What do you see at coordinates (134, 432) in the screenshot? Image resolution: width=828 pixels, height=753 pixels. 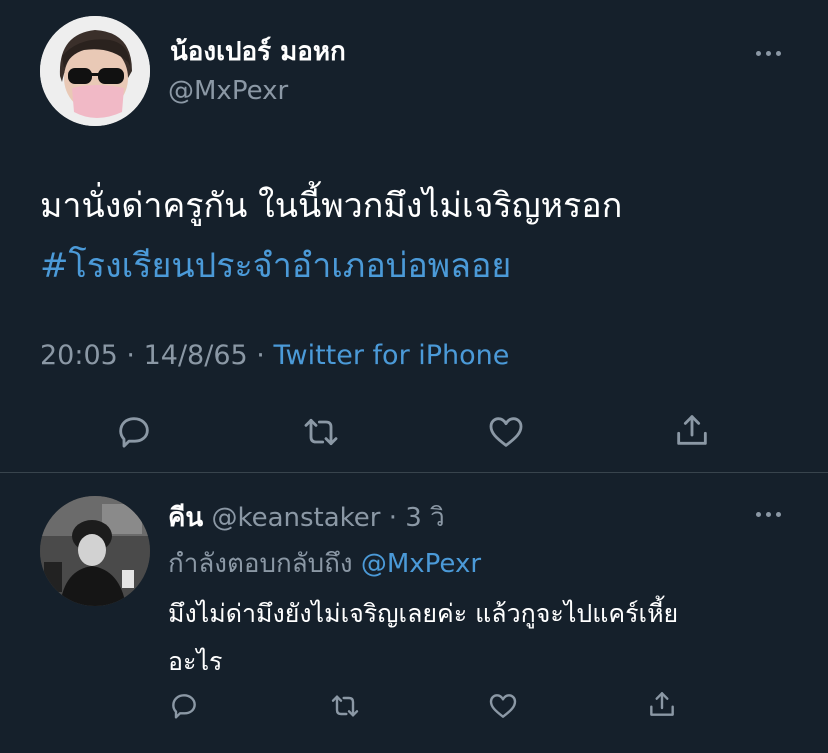 I see `reply-icon` at bounding box center [134, 432].